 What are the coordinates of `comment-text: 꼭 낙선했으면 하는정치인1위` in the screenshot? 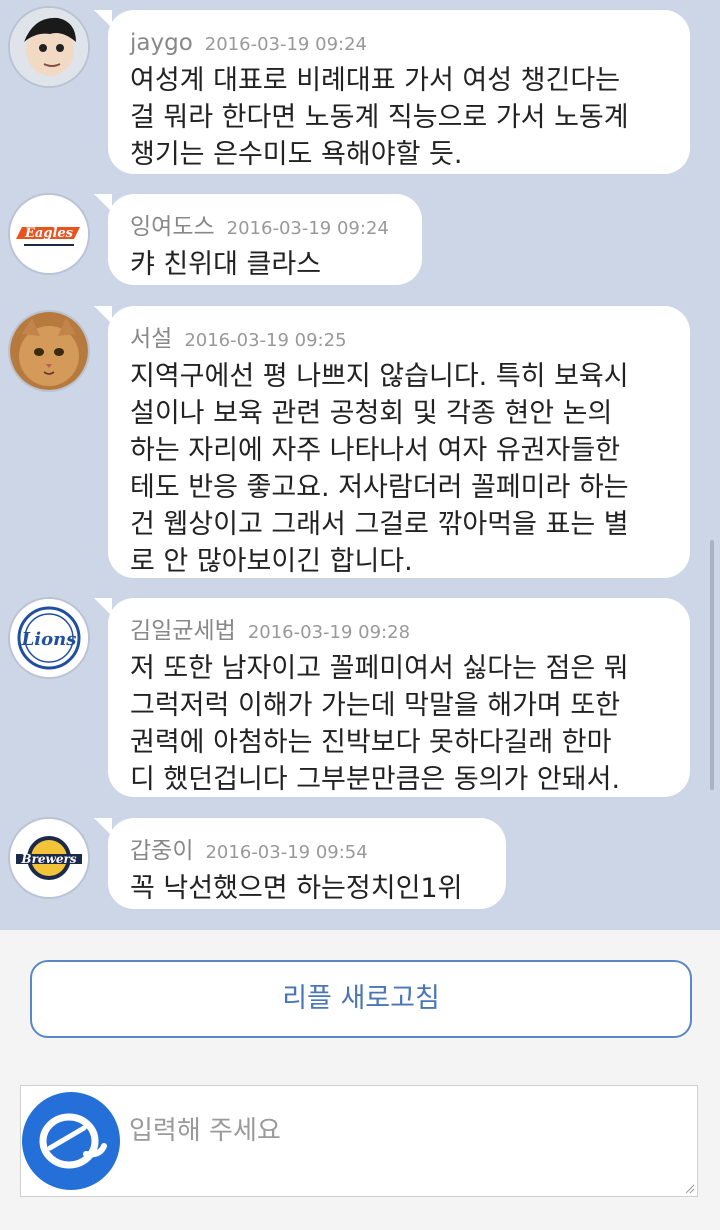 It's located at (296, 888).